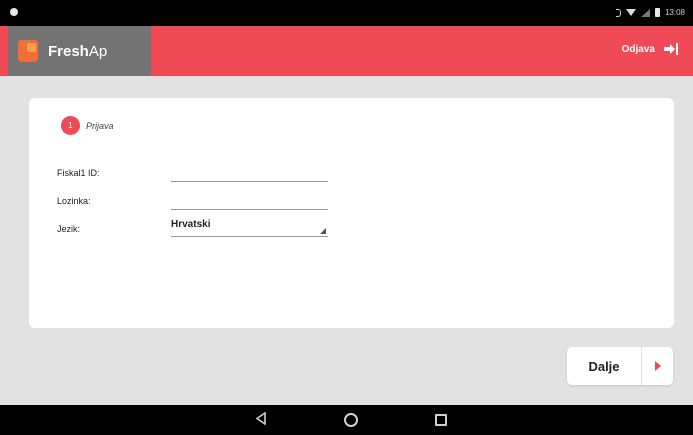 Image resolution: width=693 pixels, height=435 pixels. I want to click on app-name-bold: Fresh, so click(68, 51).